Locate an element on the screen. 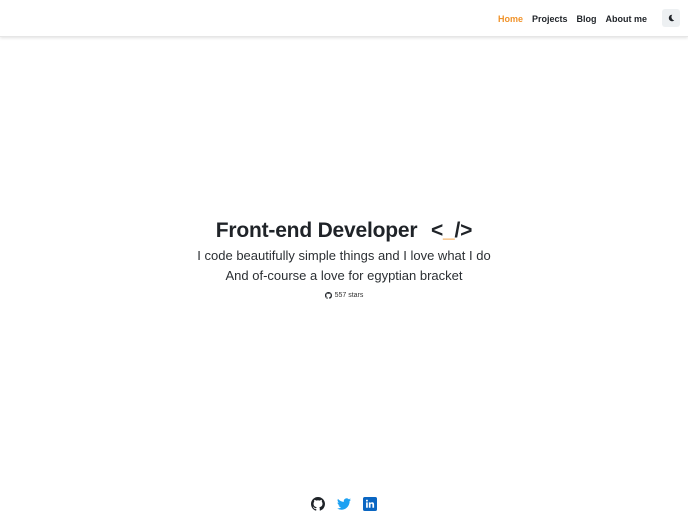  main-nav: Home Projects Blog About me is located at coordinates (572, 18).